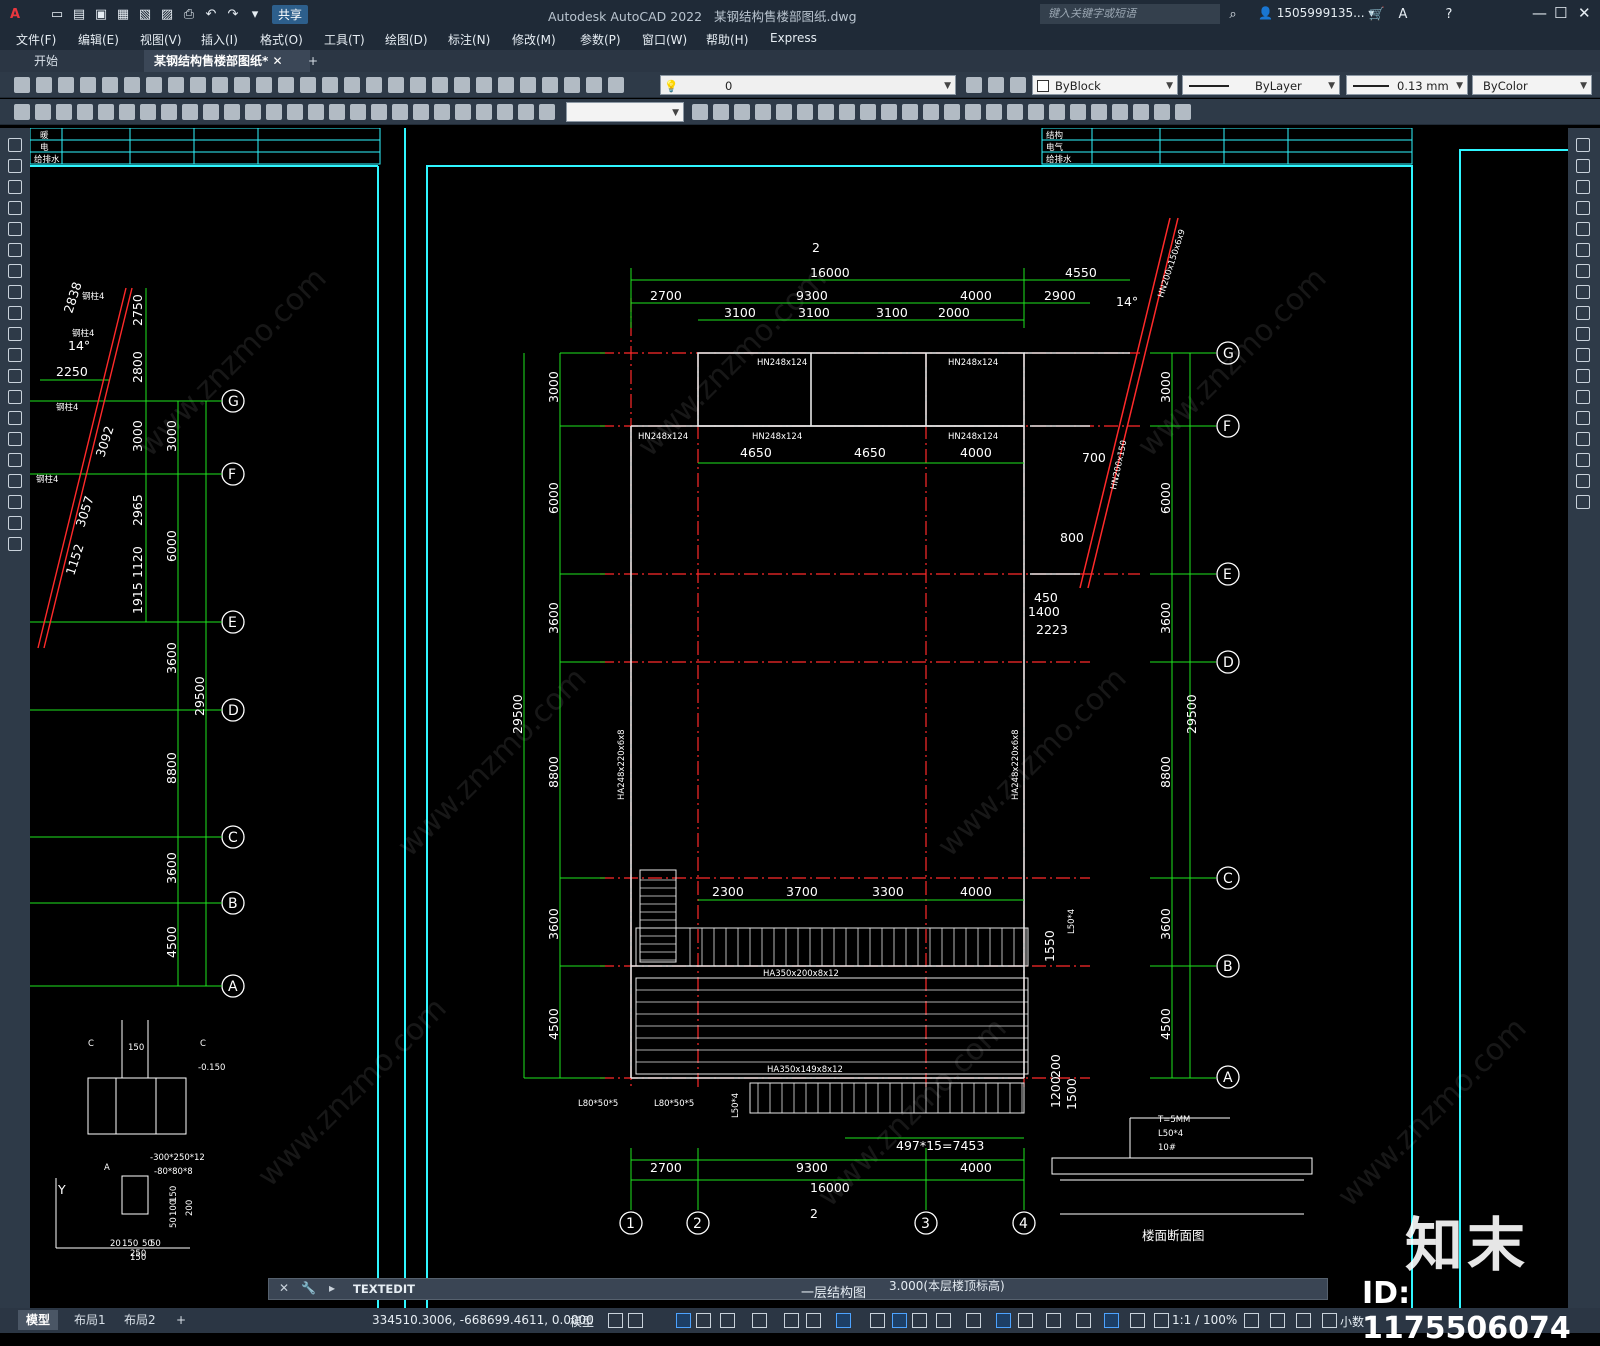 The height and width of the screenshot is (1346, 1600). Describe the element at coordinates (88, 85) in the screenshot. I see `standard-tool-4-icon` at that location.